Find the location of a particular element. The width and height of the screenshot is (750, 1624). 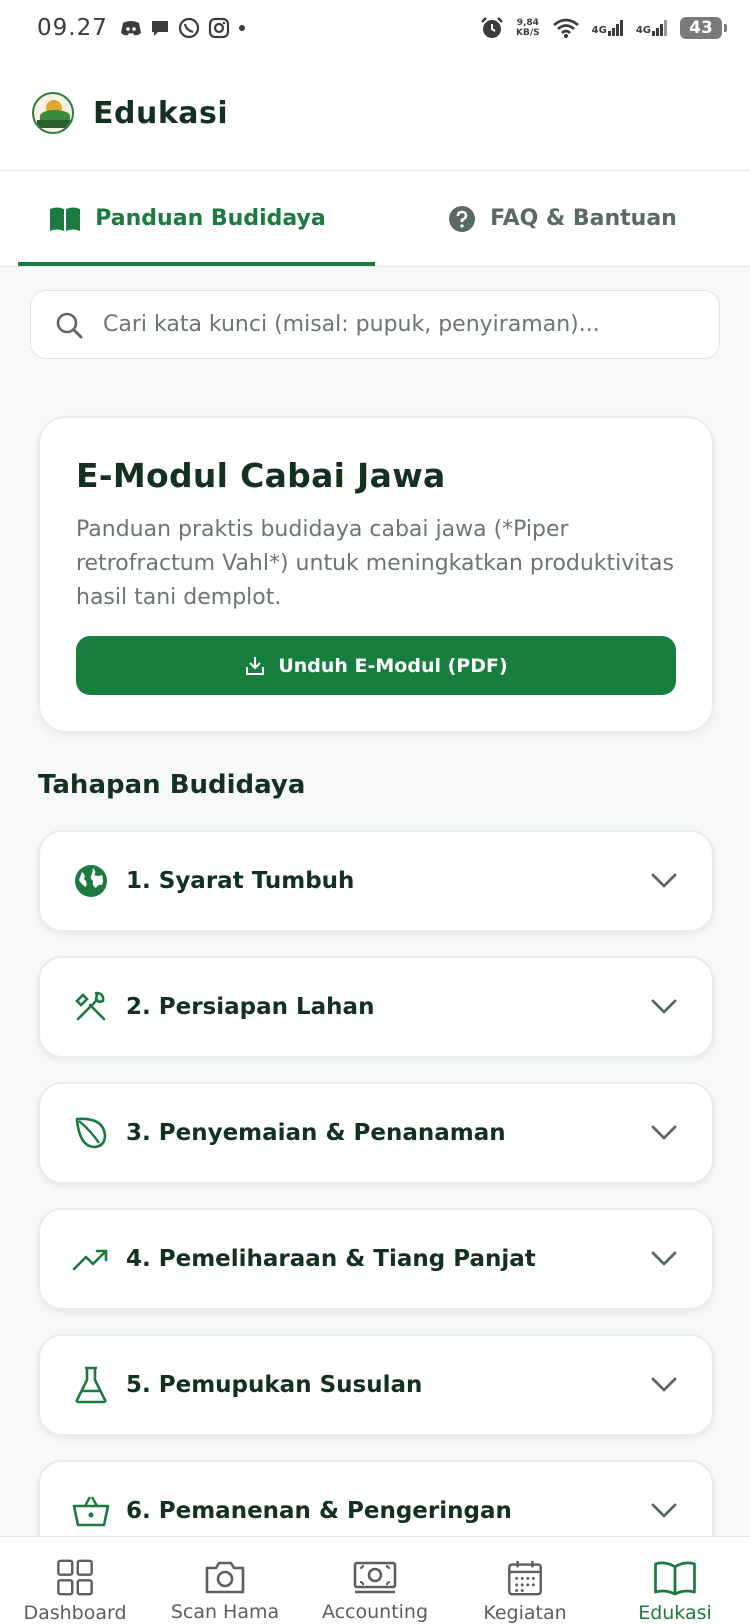

nav-dashboard: Dashboard is located at coordinates (75, 1580).